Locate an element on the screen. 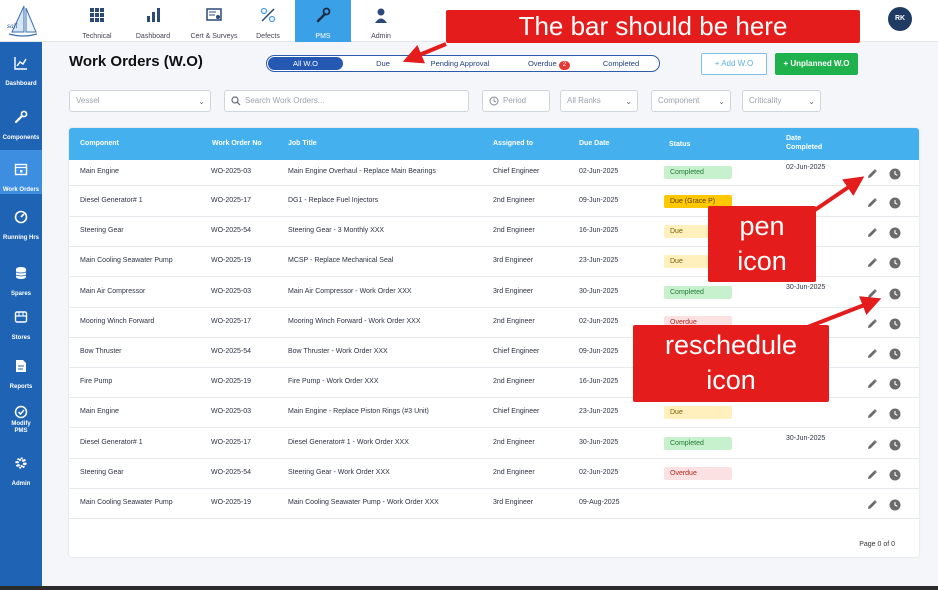 Image resolution: width=938 pixels, height=590 pixels. sidebar-item-reports: Reports is located at coordinates (21, 376).